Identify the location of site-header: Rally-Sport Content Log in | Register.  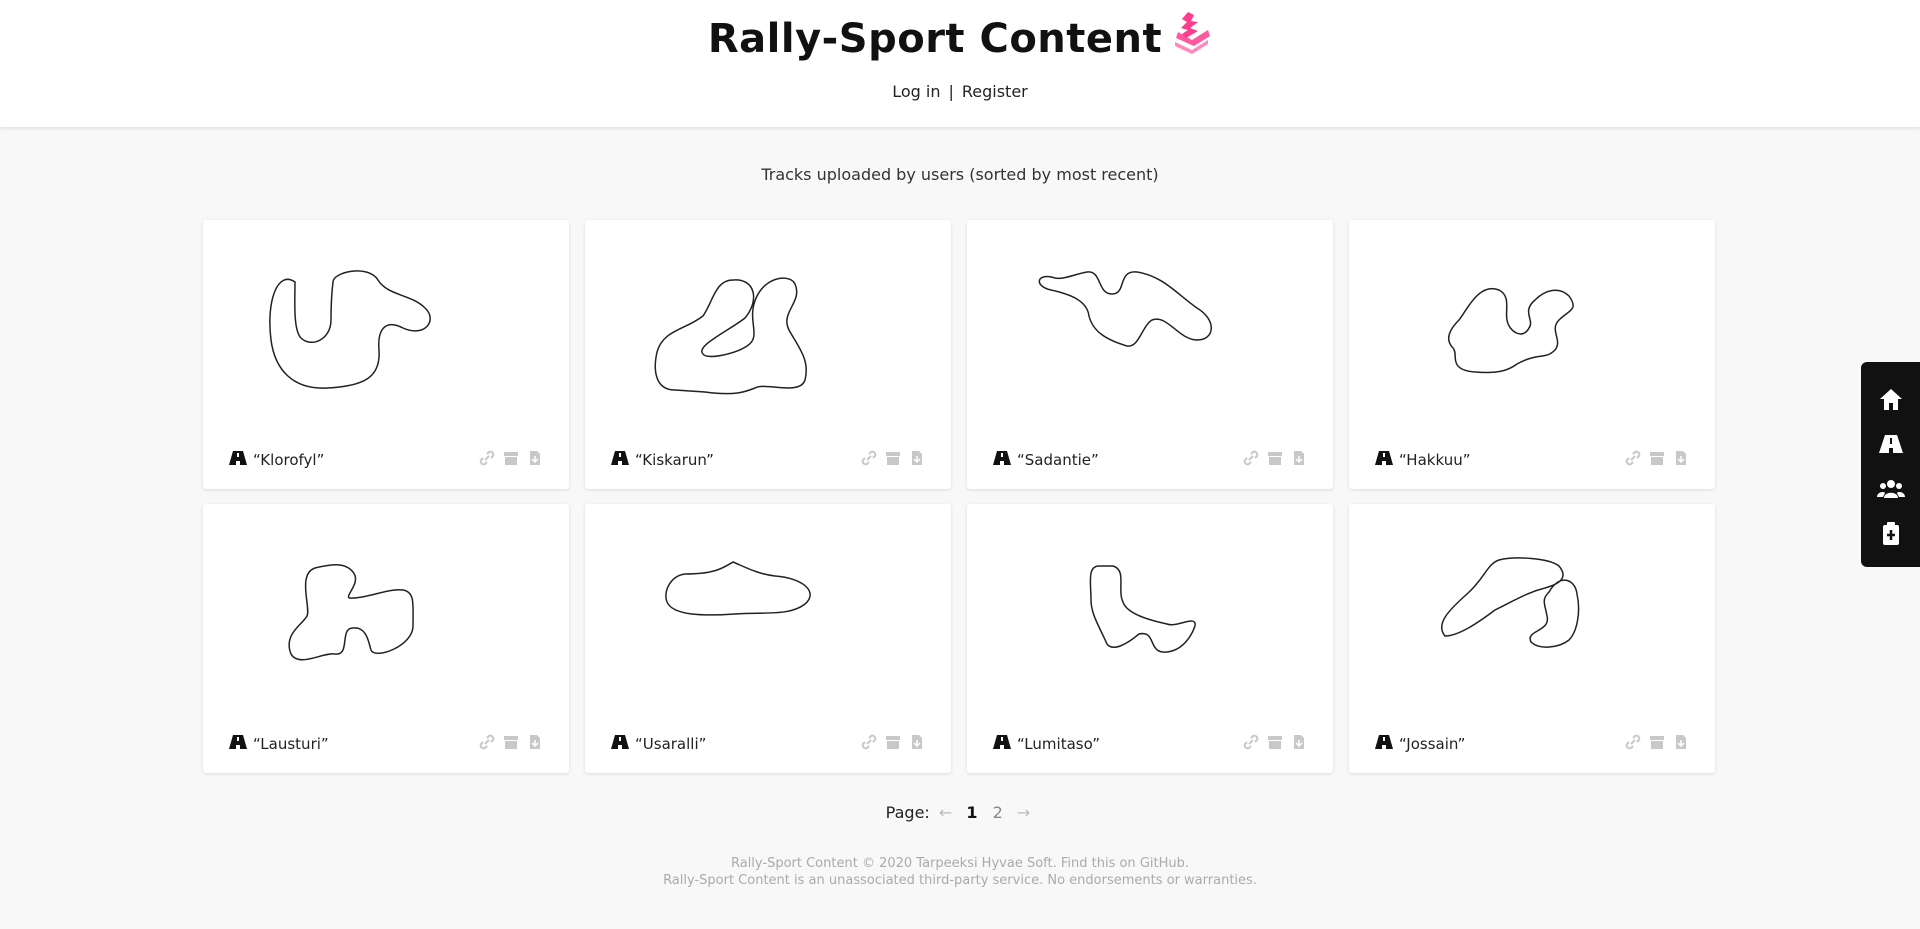
(960, 63).